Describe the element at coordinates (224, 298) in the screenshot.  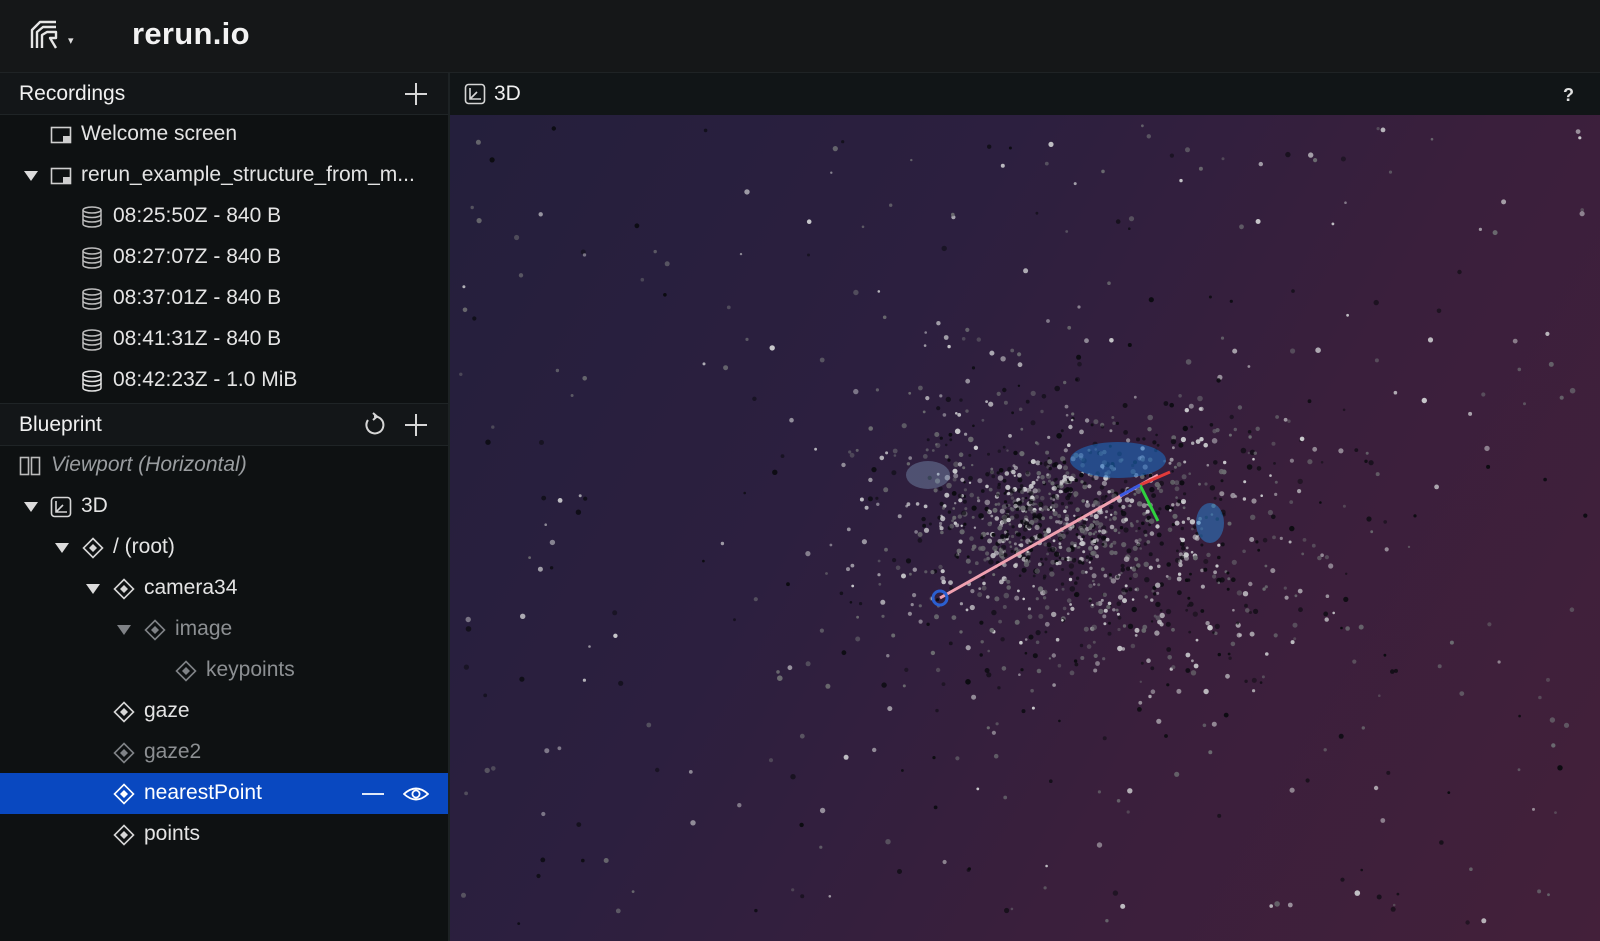
I see `recording-item-0837: 08:37:01Z - 840 B` at that location.